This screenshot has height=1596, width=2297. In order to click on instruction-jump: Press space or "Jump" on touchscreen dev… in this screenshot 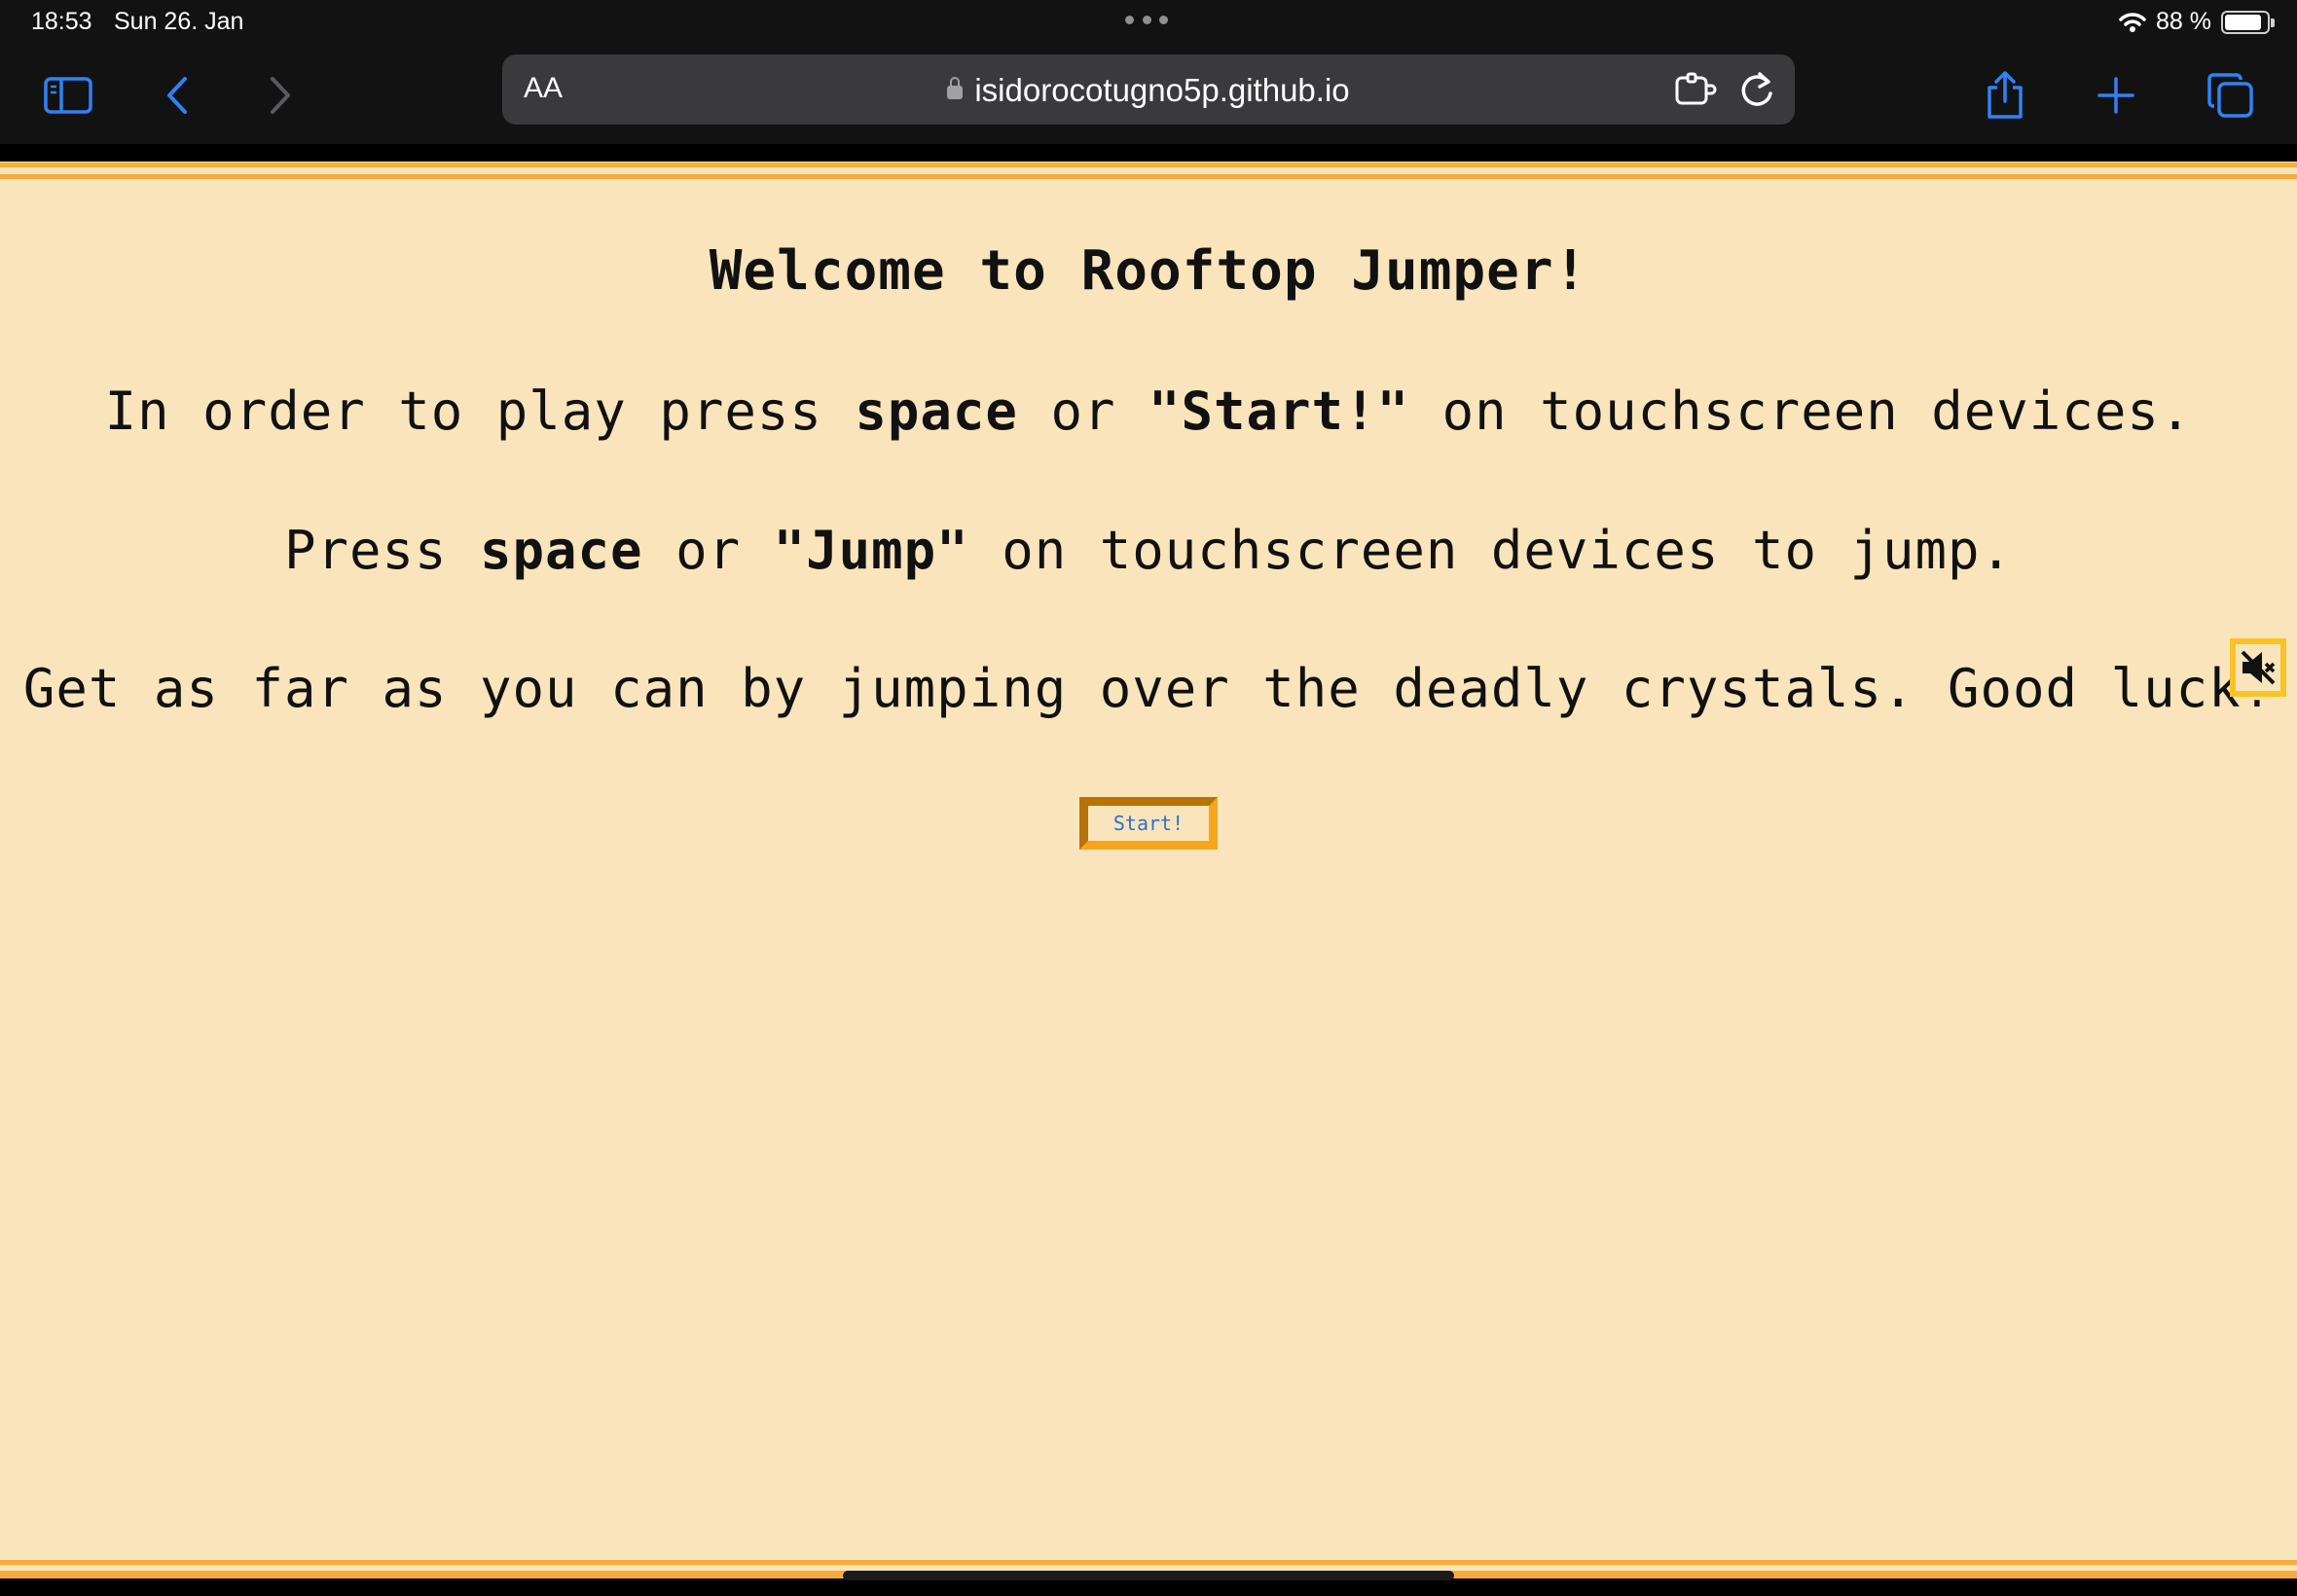, I will do `click(1148, 550)`.